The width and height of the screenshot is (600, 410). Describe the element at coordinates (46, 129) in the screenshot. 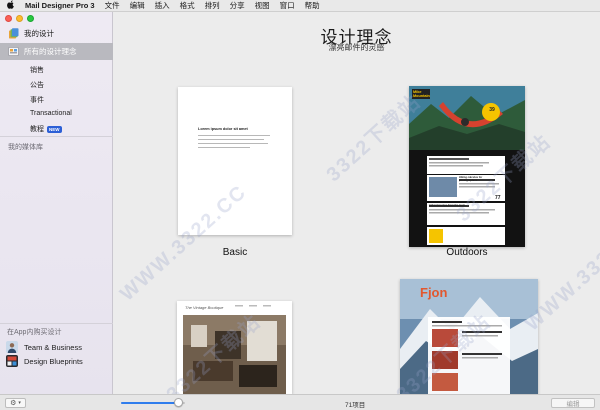

I see `sidebar-item-tutorials: 教程 NEW` at that location.